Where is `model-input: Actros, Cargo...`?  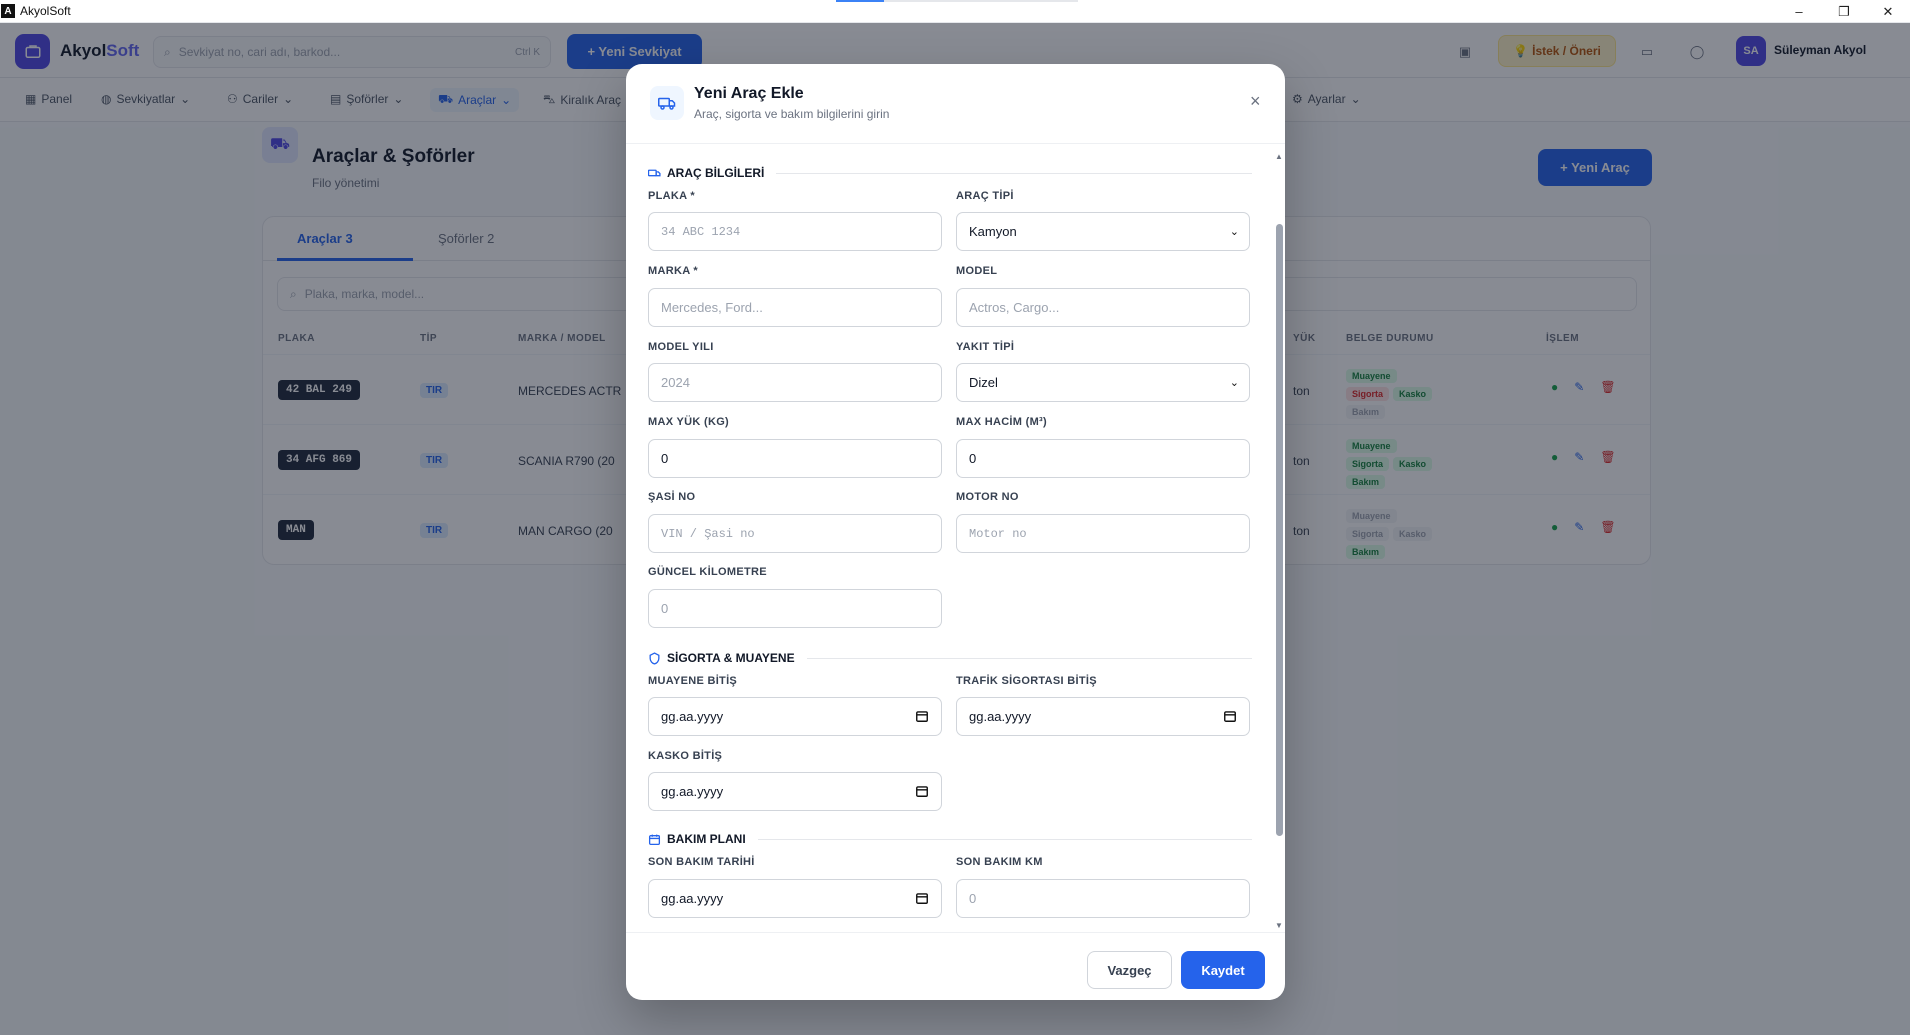
model-input: Actros, Cargo... is located at coordinates (1103, 307).